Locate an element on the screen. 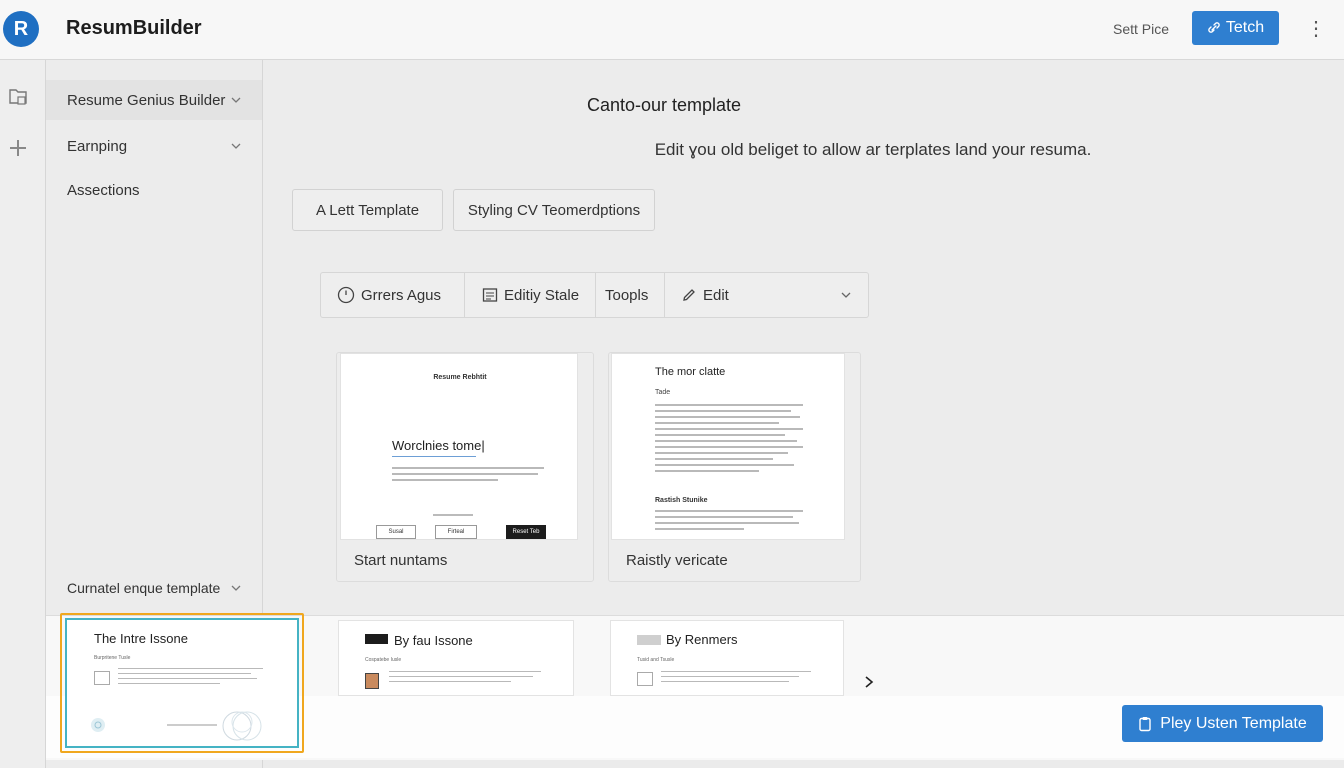  sidebar-item-resume-genius-builder: Resume Genius Builder is located at coordinates (154, 100).